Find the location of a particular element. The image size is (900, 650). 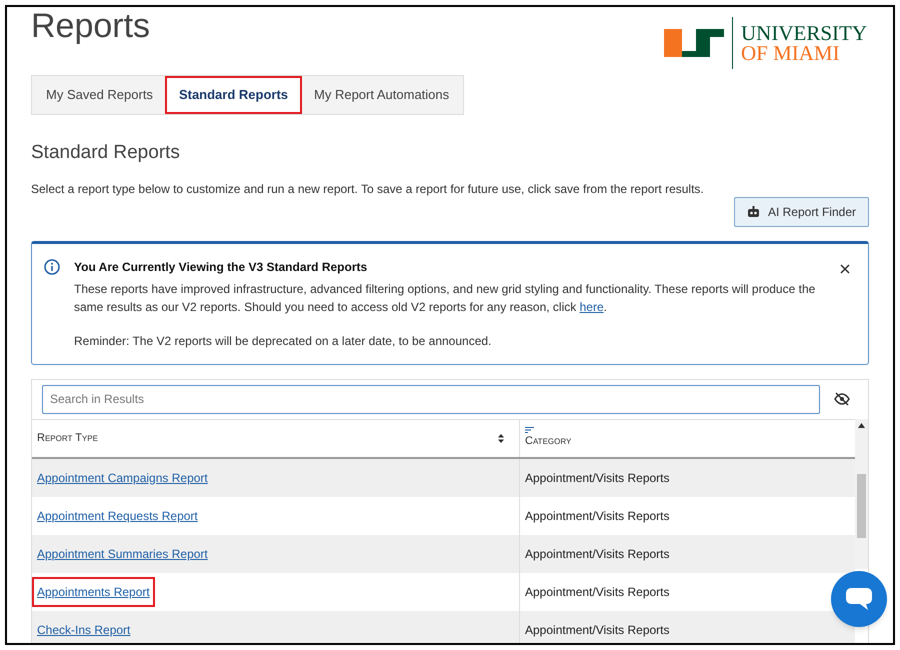

info-icon is located at coordinates (52, 266).